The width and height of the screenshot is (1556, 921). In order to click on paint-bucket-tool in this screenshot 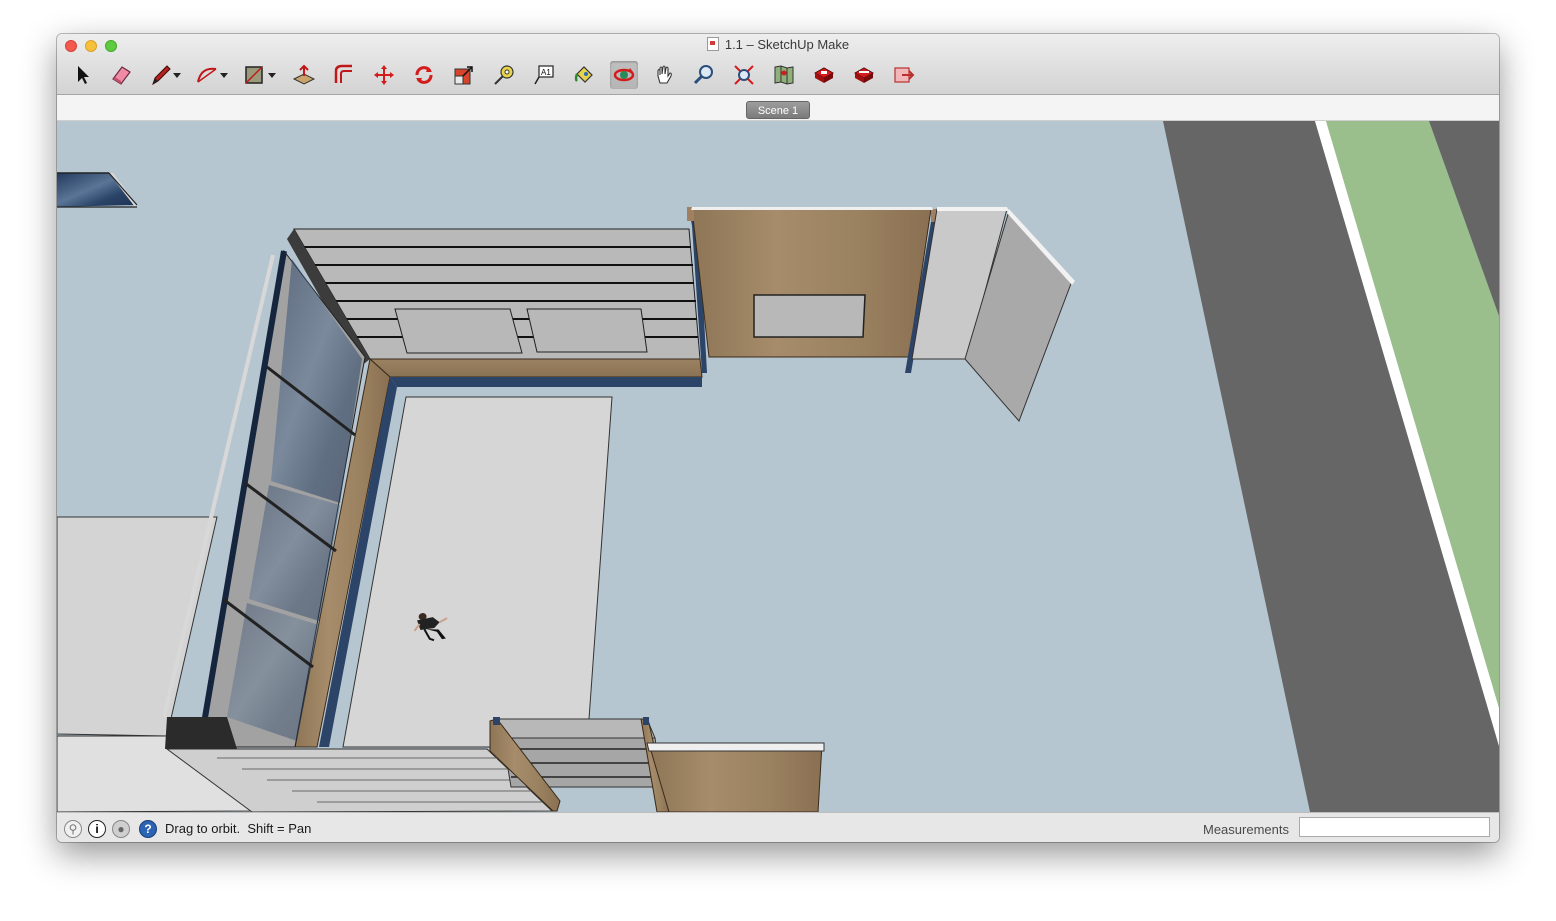, I will do `click(584, 75)`.